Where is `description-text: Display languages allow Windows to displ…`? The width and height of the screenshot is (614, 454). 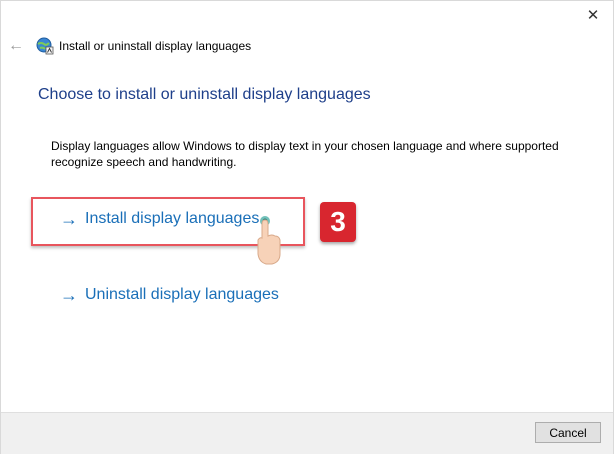
description-text: Display languages allow Windows to displ… is located at coordinates (305, 154).